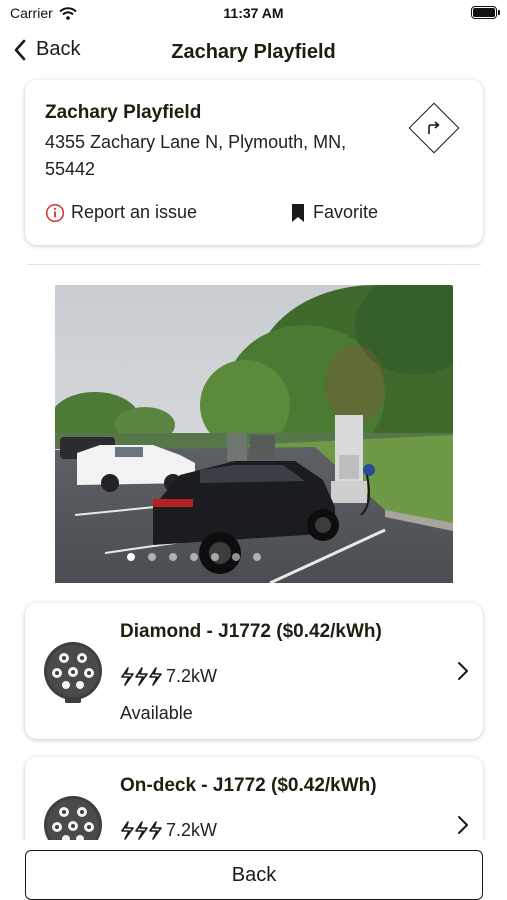 This screenshot has height=900, width=507. I want to click on j1772-connector-icon, so click(73, 672).